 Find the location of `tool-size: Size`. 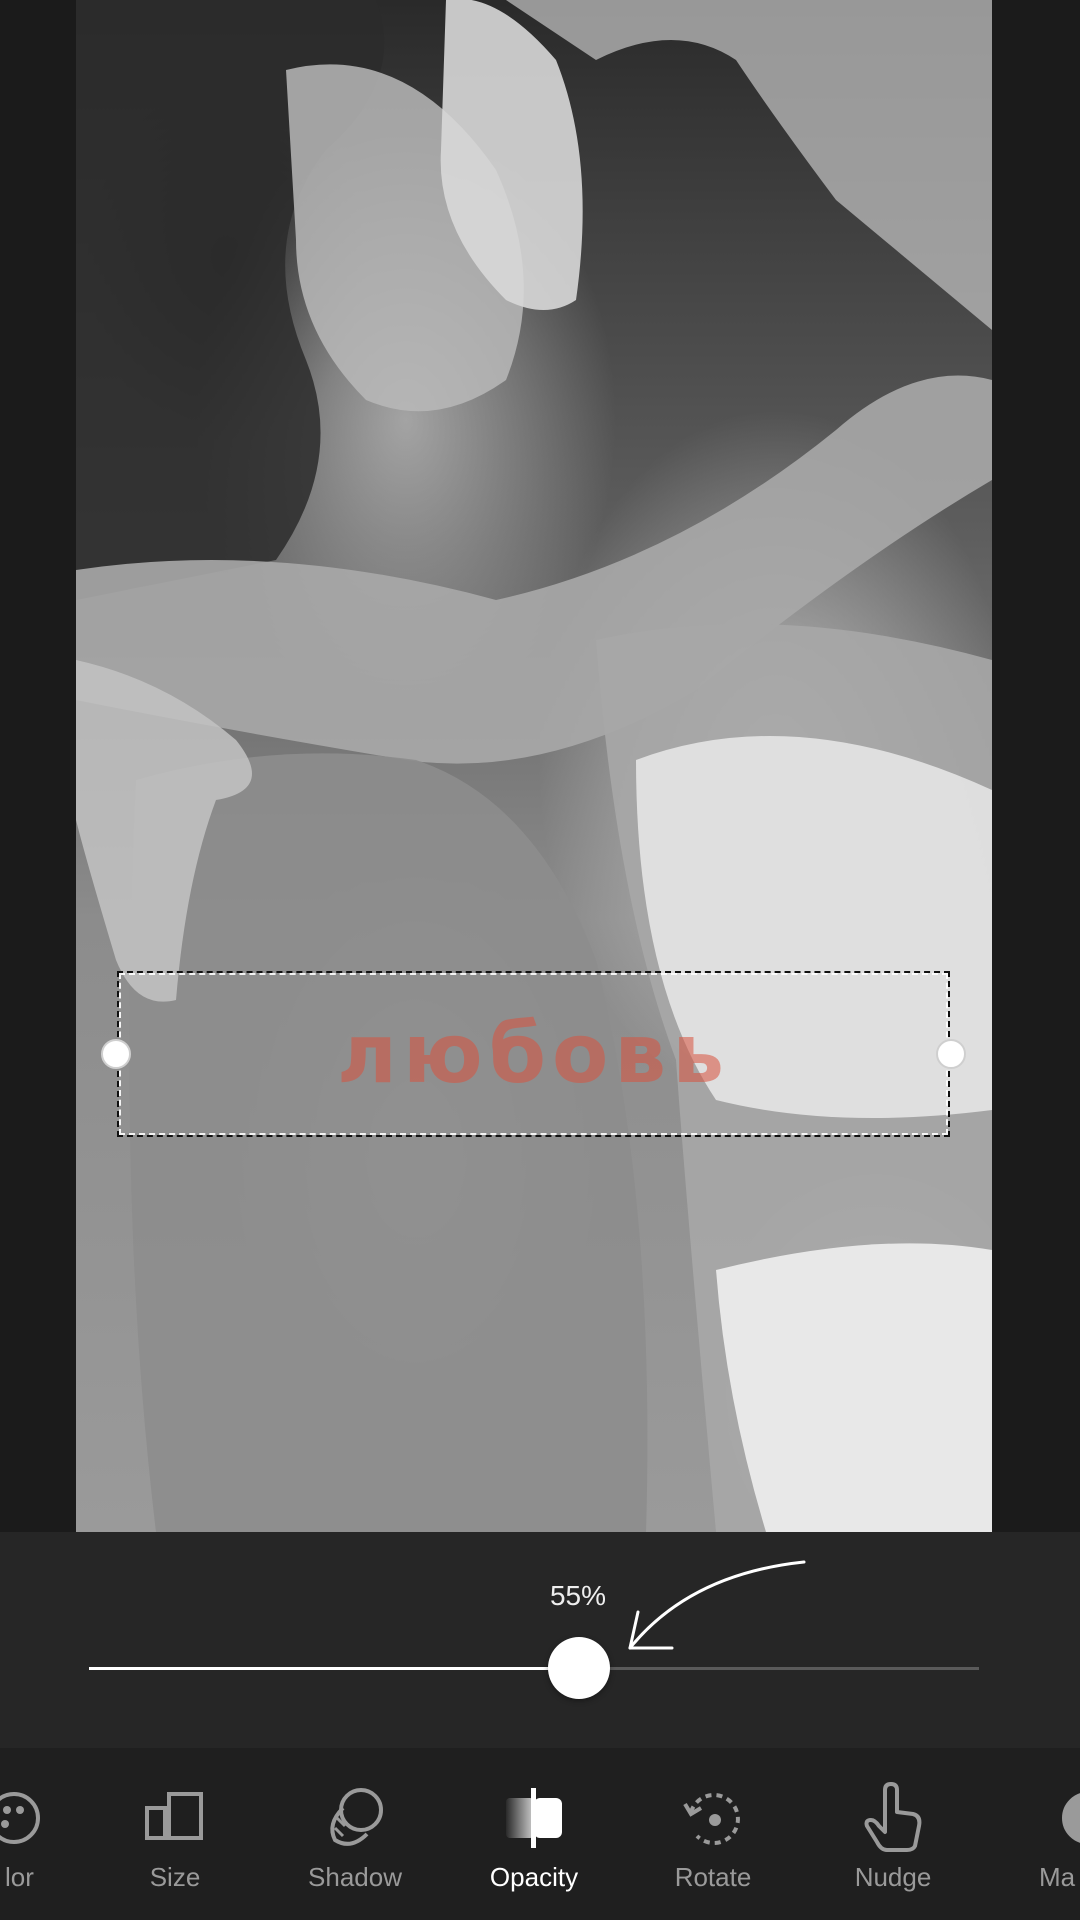

tool-size: Size is located at coordinates (175, 1834).